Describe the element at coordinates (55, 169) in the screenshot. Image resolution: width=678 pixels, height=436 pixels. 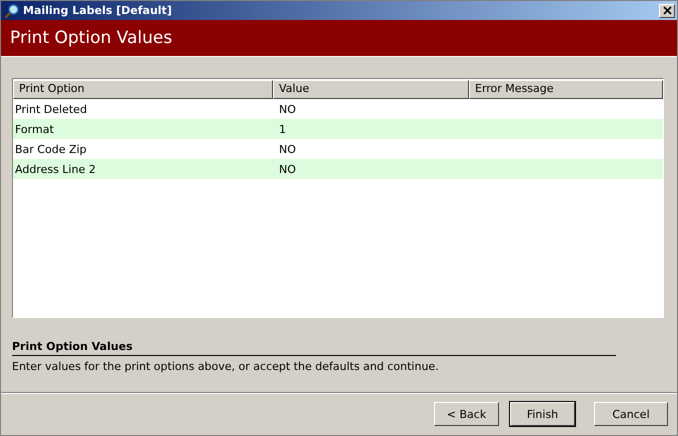
I see `table-cell-text: Address Line 2` at that location.